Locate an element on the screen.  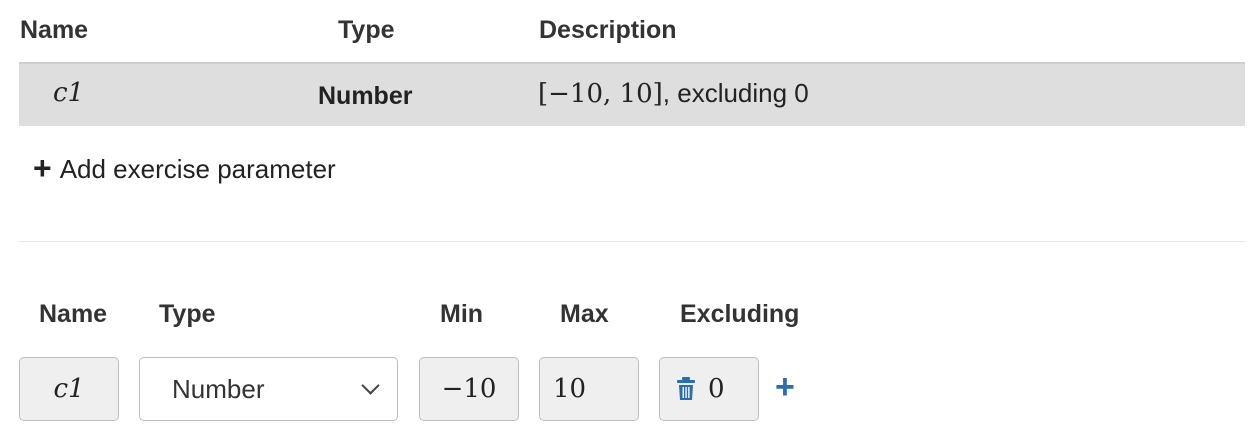
row-name: c1 is located at coordinates (69, 93).